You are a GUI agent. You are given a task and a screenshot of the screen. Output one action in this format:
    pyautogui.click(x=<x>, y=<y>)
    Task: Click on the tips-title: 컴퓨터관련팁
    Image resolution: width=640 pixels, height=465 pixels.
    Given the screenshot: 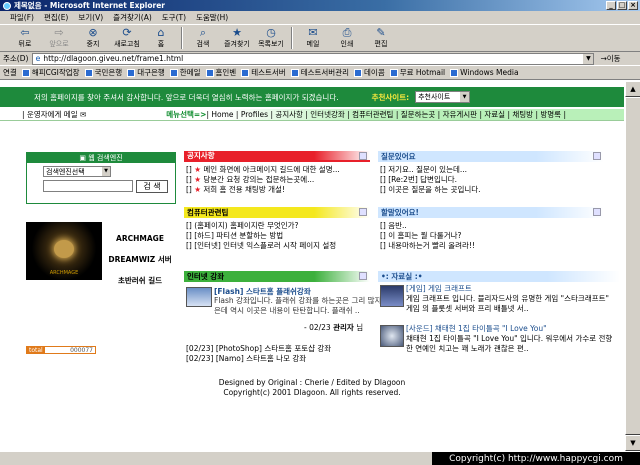 What is the action you would take?
    pyautogui.click(x=277, y=212)
    